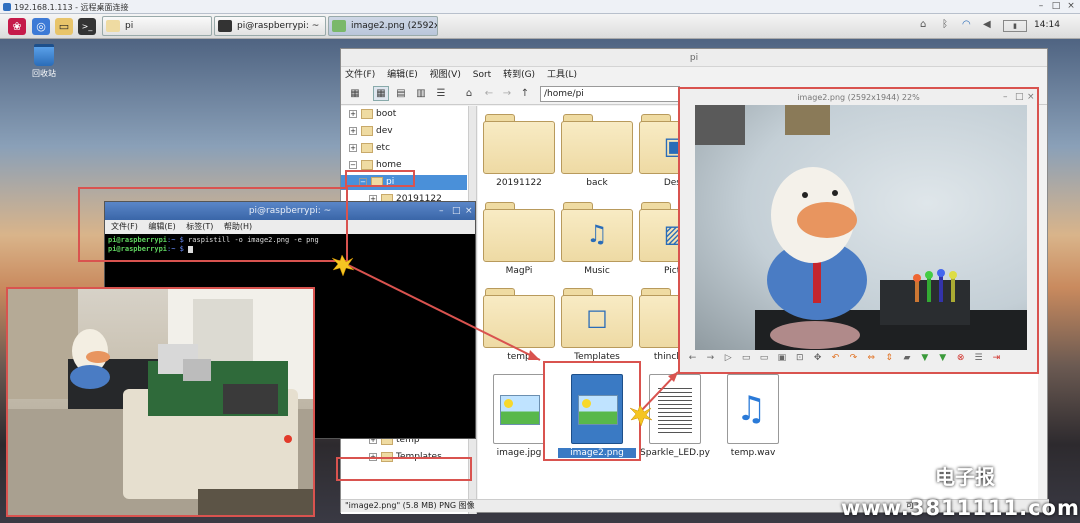 This screenshot has height=523, width=1080. What do you see at coordinates (960, 508) in the screenshot?
I see `watermark-url: www.3811111.com` at bounding box center [960, 508].